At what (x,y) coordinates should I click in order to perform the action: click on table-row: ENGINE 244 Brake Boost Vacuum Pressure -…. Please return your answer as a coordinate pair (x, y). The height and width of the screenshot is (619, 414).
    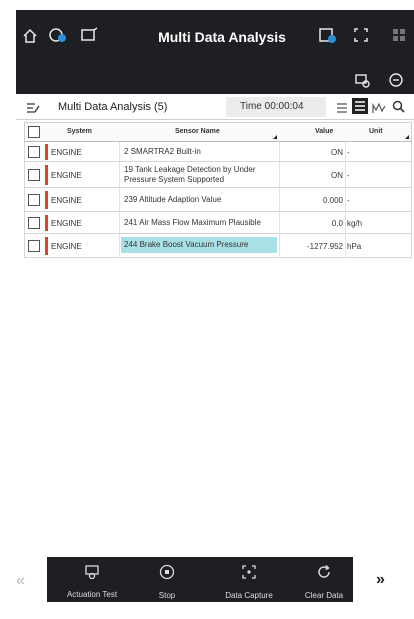
    Looking at the image, I should click on (218, 246).